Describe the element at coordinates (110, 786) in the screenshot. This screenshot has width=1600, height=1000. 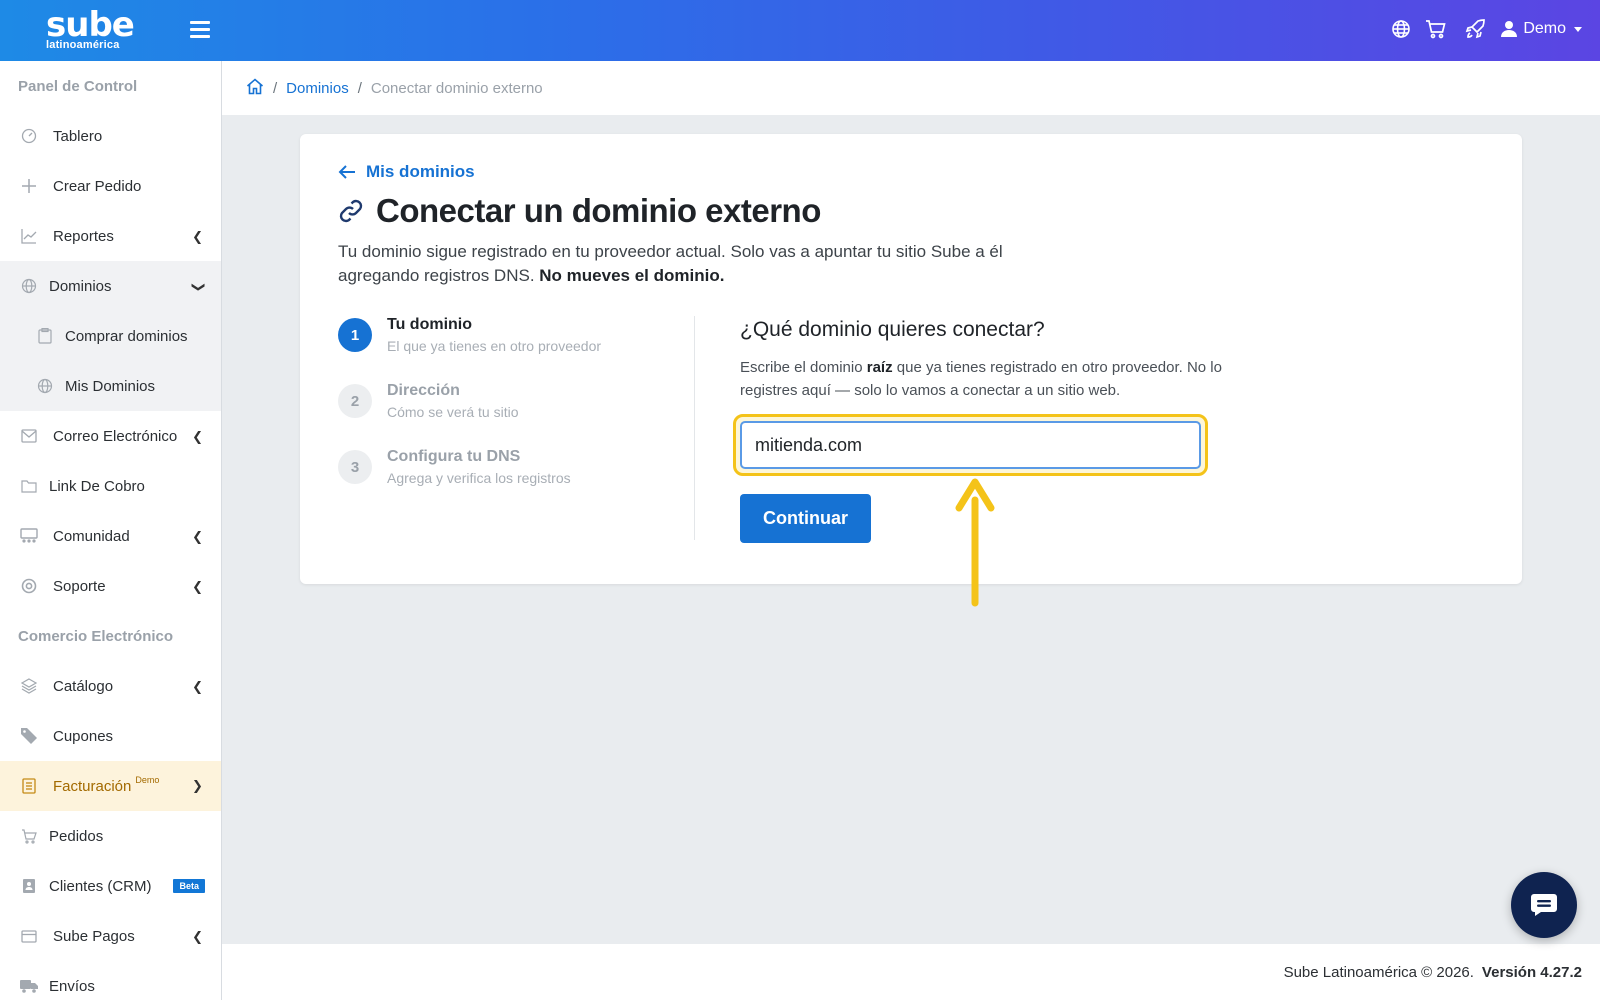
I see `sidebar-item-facturacion: Facturación Demo ❮` at that location.